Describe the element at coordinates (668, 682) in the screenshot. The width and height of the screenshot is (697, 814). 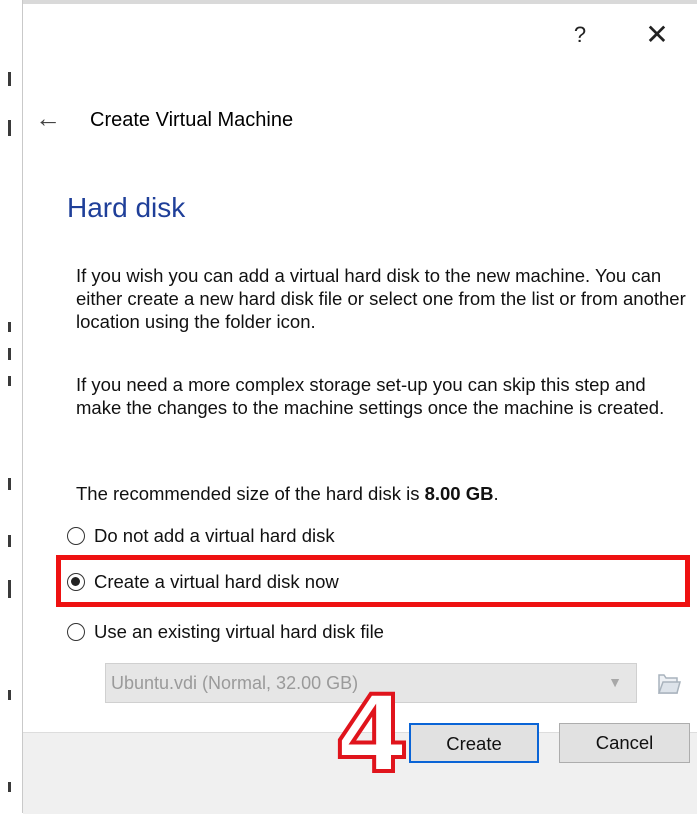
I see `folder-icon` at that location.